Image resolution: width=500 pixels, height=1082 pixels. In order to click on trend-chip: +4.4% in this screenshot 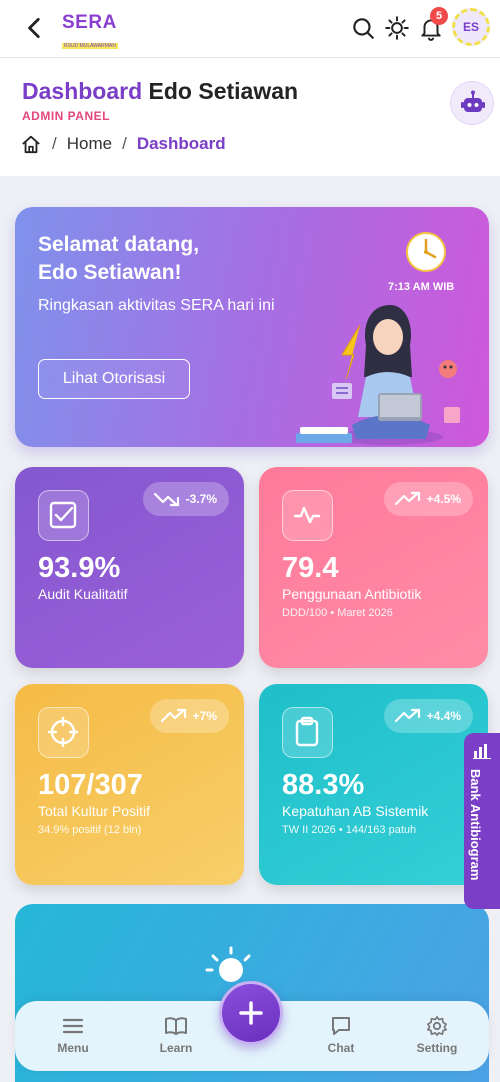, I will do `click(428, 716)`.